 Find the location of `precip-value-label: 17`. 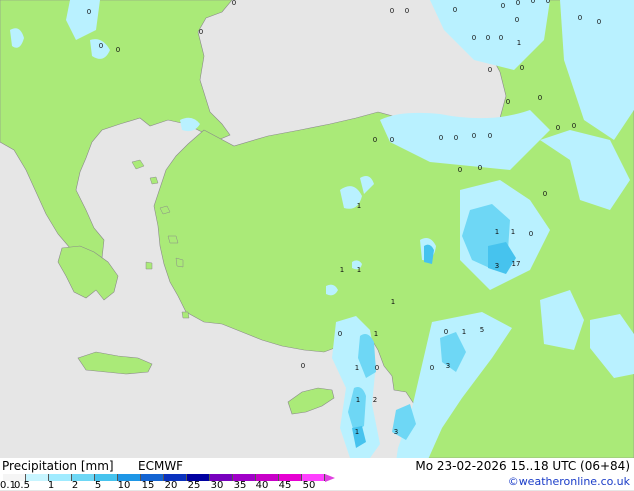

precip-value-label: 17 is located at coordinates (516, 264).